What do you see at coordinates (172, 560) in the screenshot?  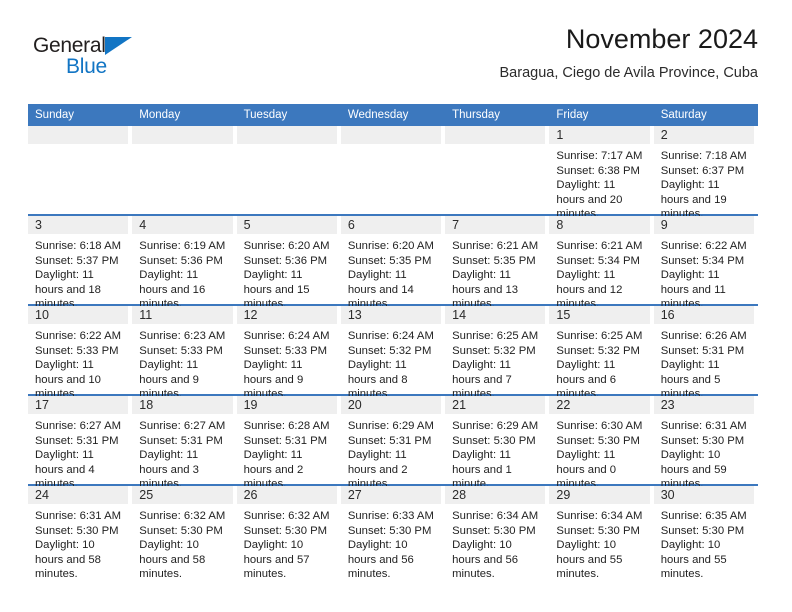 I see `daylight-text: Daylight: 10 hours and 58 minutes.` at bounding box center [172, 560].